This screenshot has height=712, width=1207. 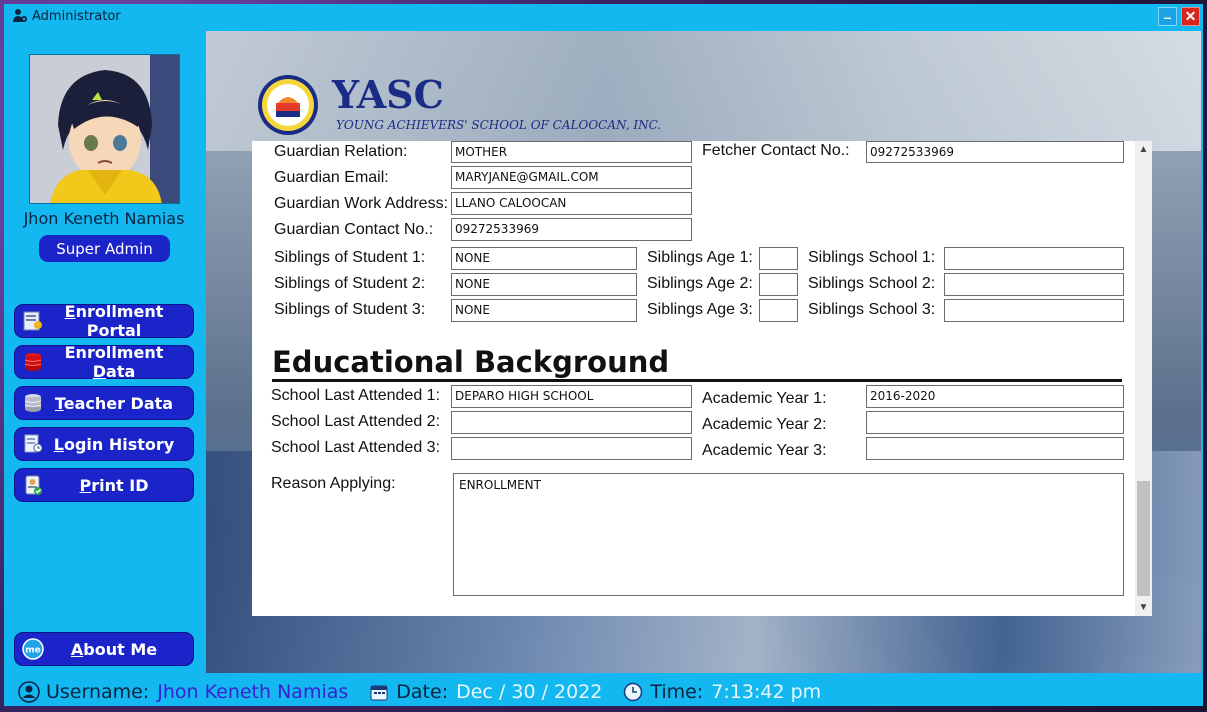 What do you see at coordinates (114, 649) in the screenshot?
I see `nav-label: About Me` at bounding box center [114, 649].